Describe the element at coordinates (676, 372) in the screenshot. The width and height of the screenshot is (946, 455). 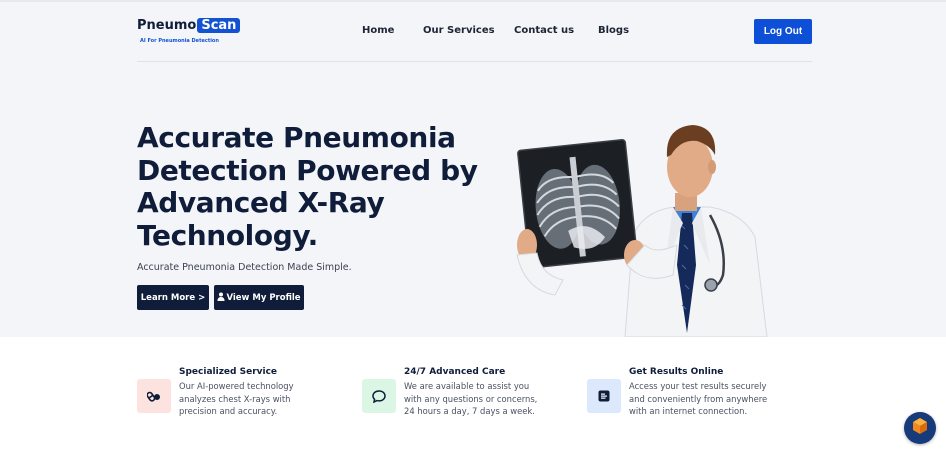
I see `feature-title: Get Results Online` at that location.